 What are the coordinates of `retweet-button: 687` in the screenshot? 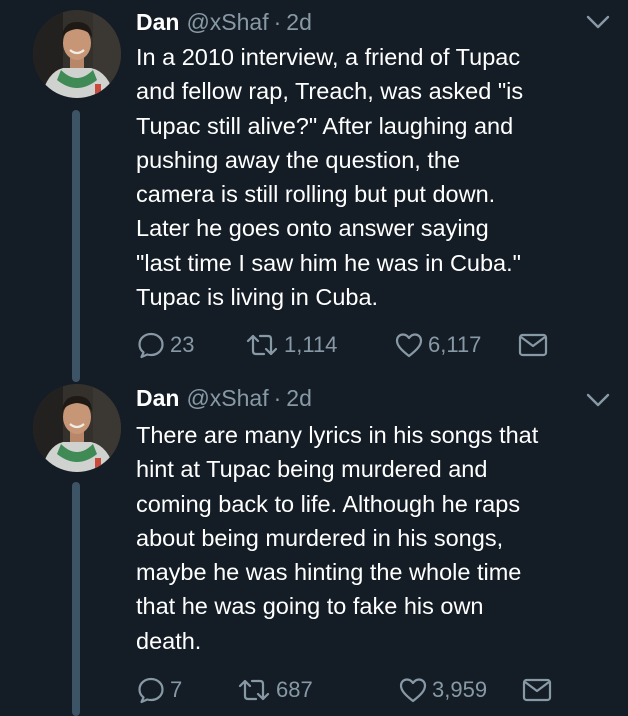 It's located at (274, 690).